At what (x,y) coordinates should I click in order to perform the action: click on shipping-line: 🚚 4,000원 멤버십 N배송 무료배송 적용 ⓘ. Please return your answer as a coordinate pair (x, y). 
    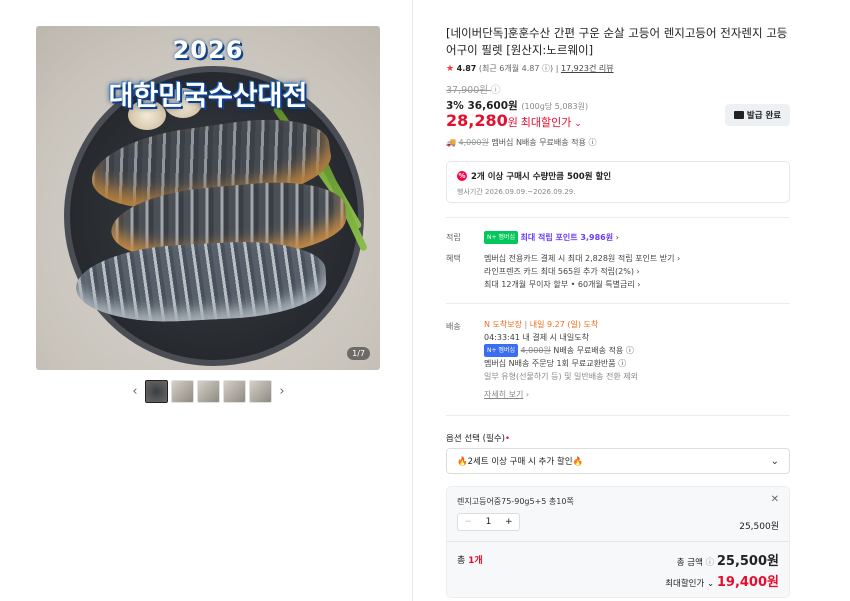
    Looking at the image, I should click on (521, 142).